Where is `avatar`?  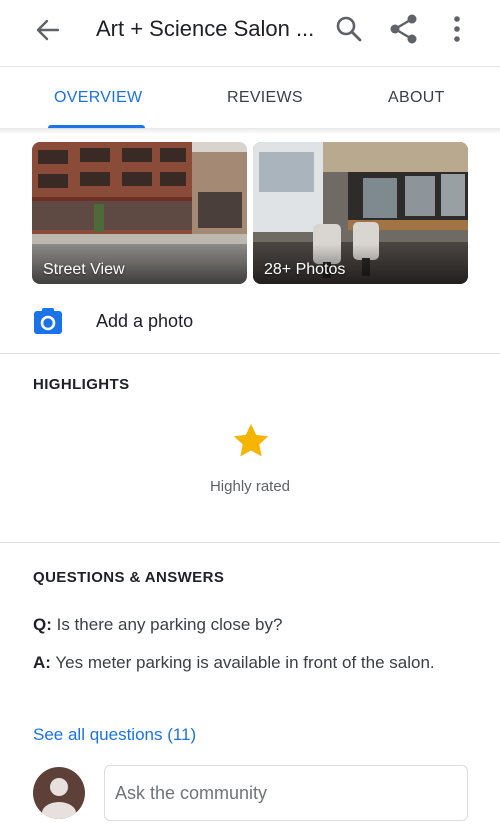 avatar is located at coordinates (59, 793).